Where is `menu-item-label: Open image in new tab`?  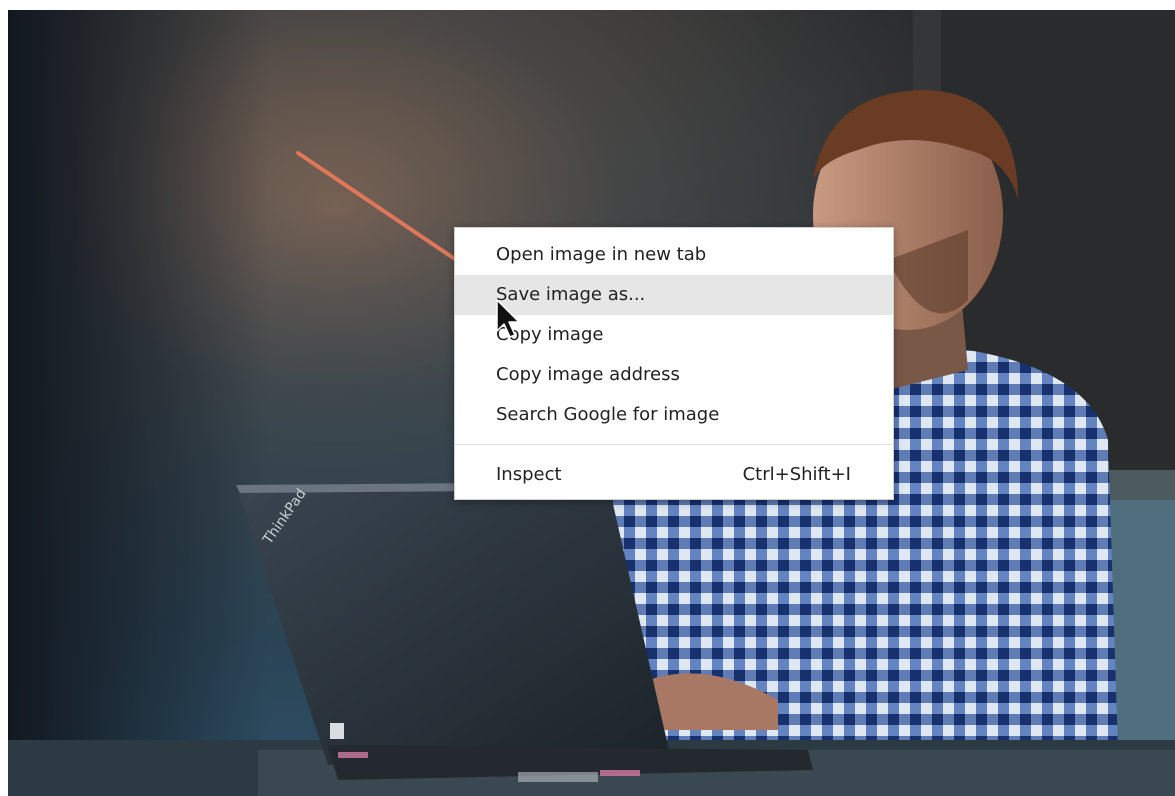 menu-item-label: Open image in new tab is located at coordinates (601, 254).